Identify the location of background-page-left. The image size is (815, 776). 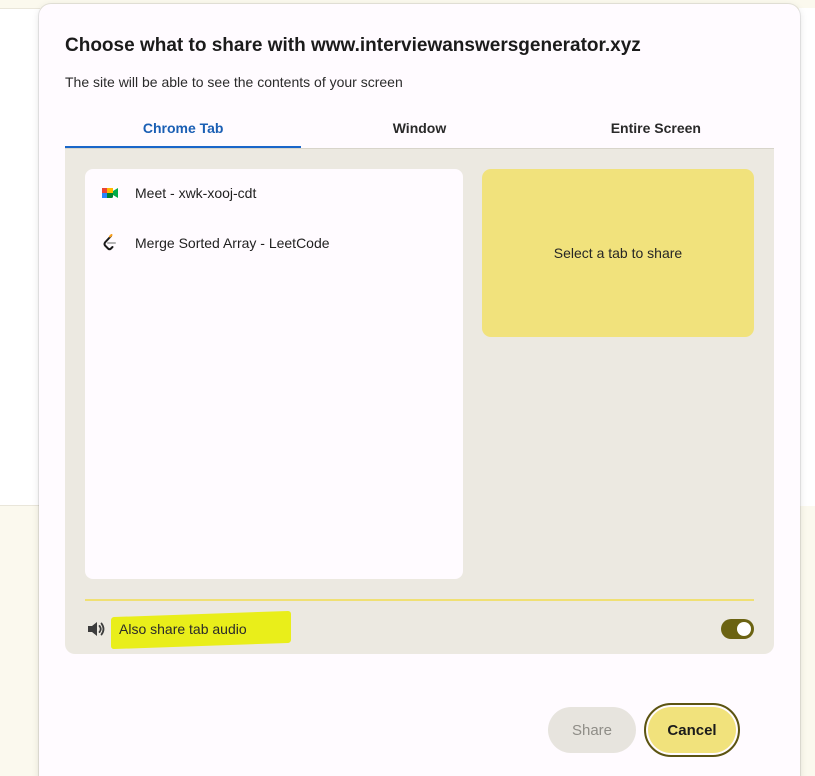
(20, 257).